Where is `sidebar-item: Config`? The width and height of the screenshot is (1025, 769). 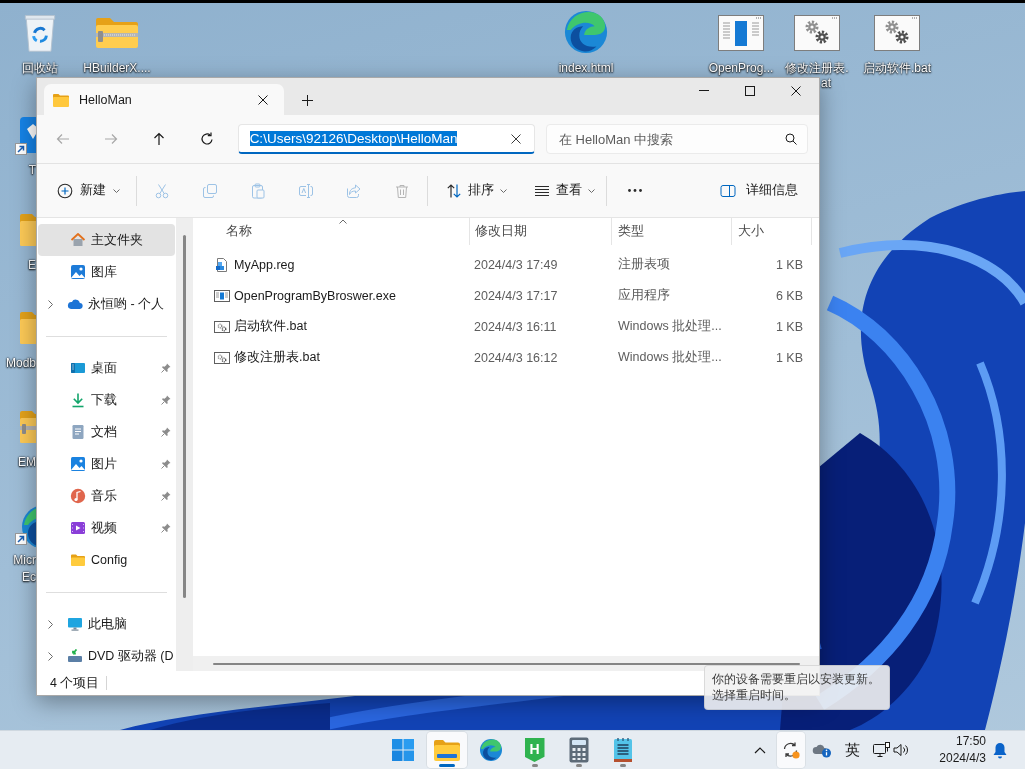
sidebar-item: Config is located at coordinates (106, 560).